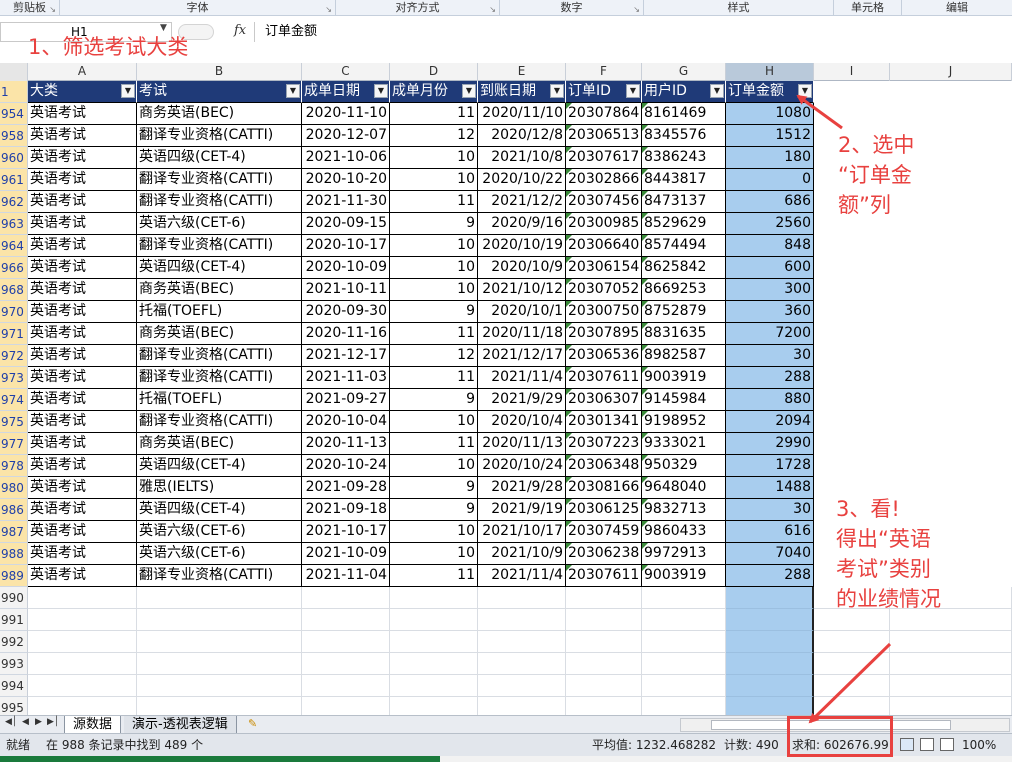 This screenshot has height=762, width=1012. What do you see at coordinates (907, 744) in the screenshot?
I see `normal-view-icon` at bounding box center [907, 744].